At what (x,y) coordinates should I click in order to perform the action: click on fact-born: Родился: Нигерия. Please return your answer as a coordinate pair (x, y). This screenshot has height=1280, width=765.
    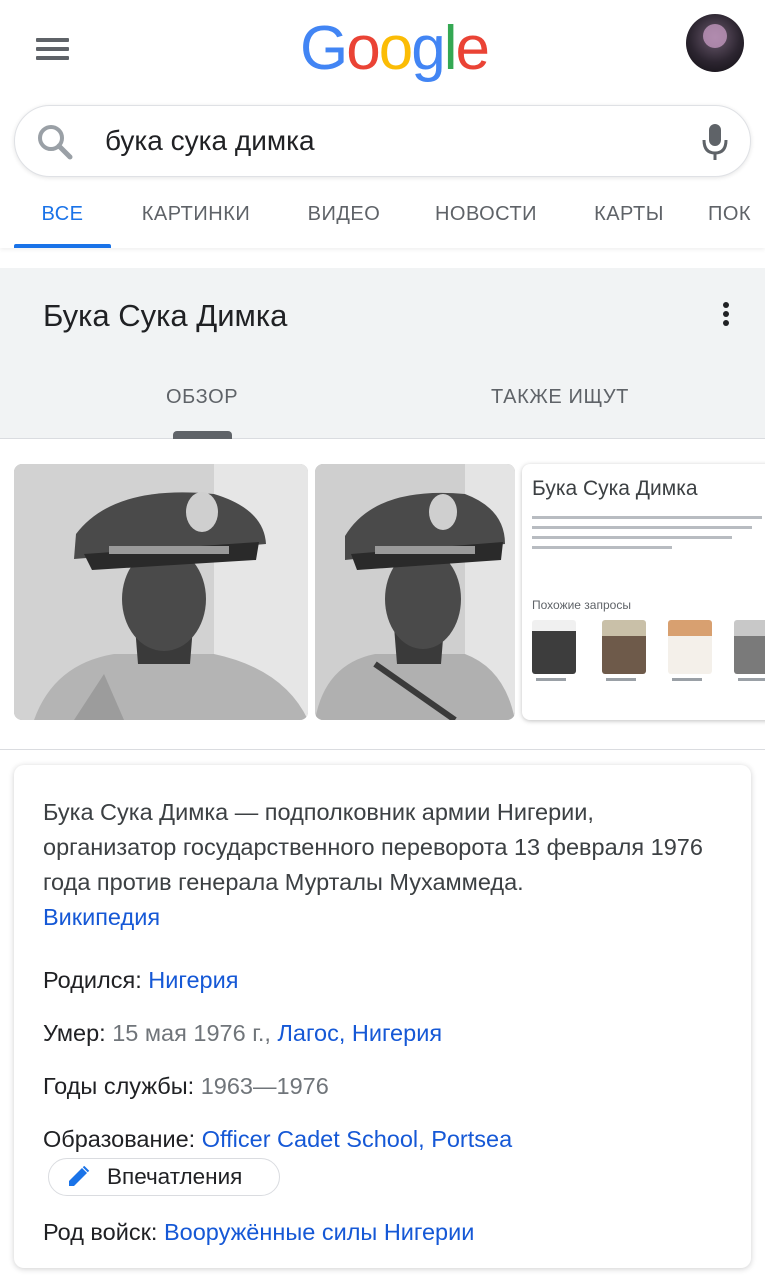
    Looking at the image, I should click on (140, 980).